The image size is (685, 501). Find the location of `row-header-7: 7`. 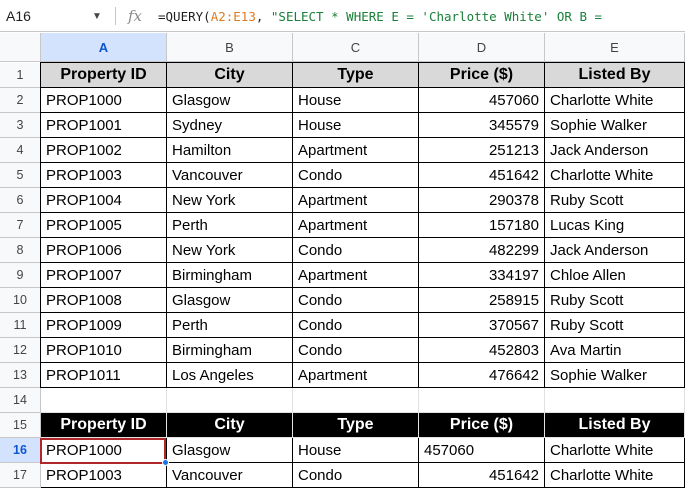

row-header-7: 7 is located at coordinates (20, 225).